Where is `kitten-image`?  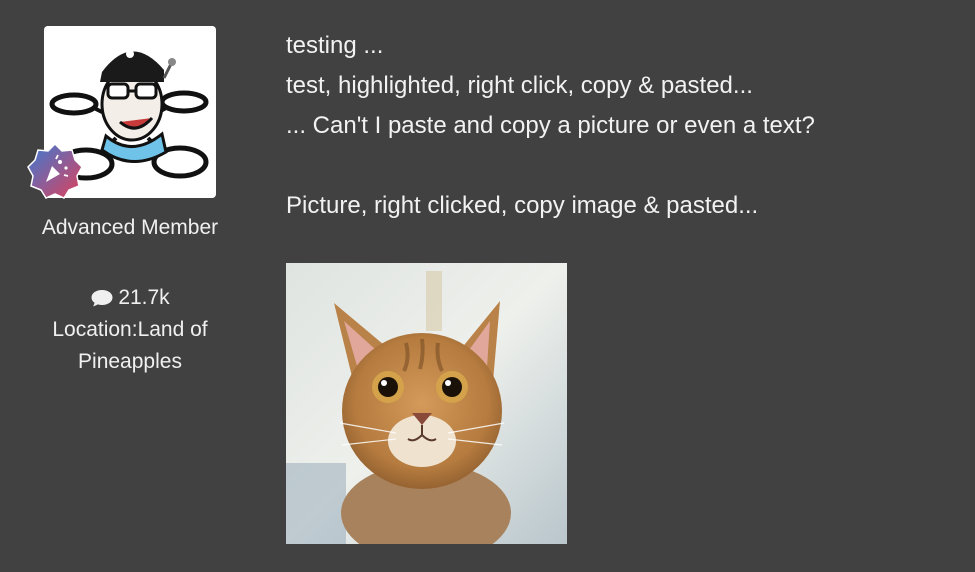
kitten-image is located at coordinates (426, 403).